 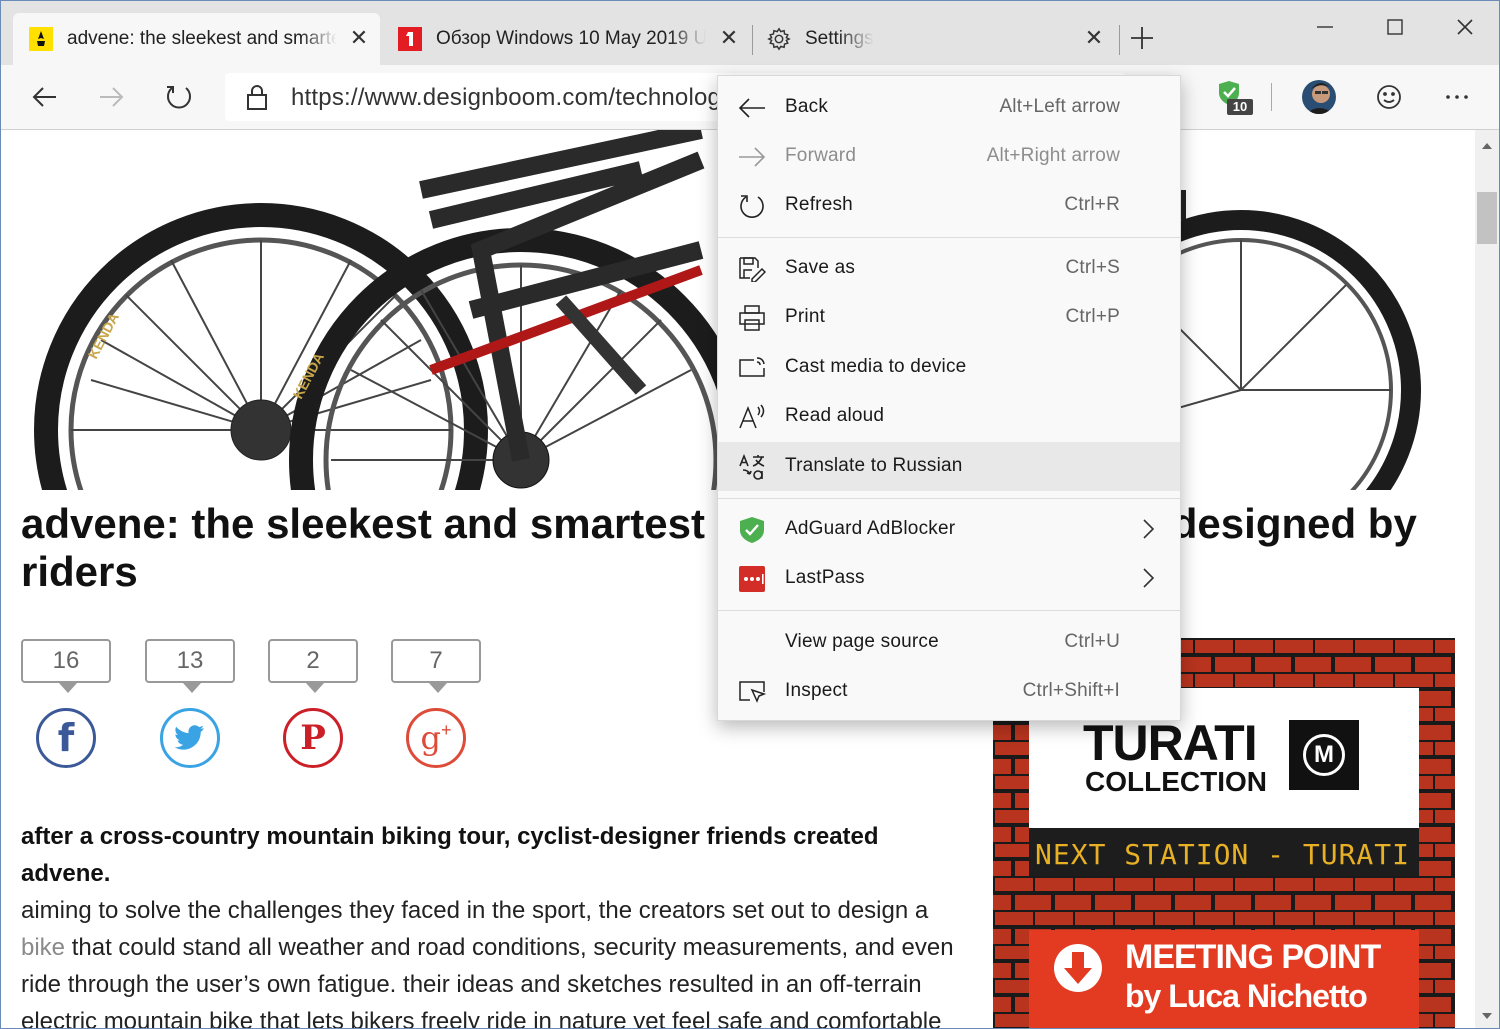 I want to click on lock-icon, so click(x=257, y=99).